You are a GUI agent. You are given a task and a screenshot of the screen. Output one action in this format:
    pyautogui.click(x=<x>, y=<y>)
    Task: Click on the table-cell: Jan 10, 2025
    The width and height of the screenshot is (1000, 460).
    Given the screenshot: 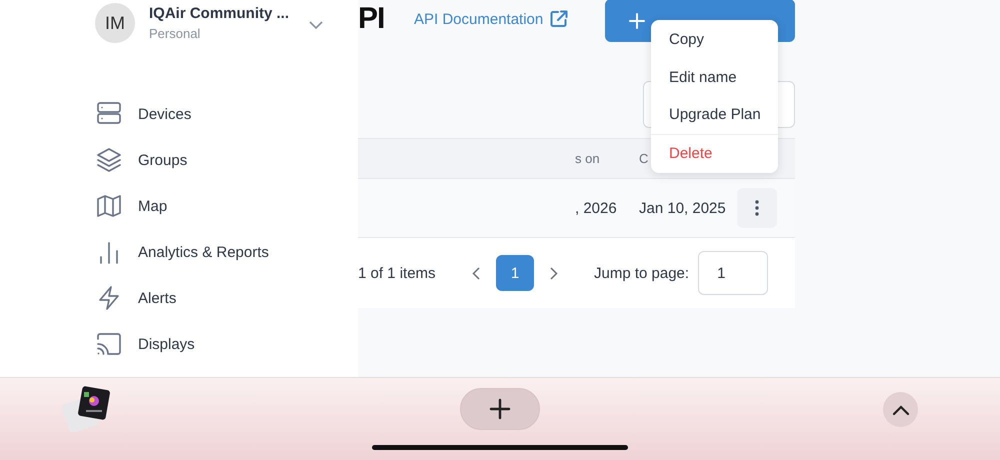 What is the action you would take?
    pyautogui.click(x=682, y=208)
    